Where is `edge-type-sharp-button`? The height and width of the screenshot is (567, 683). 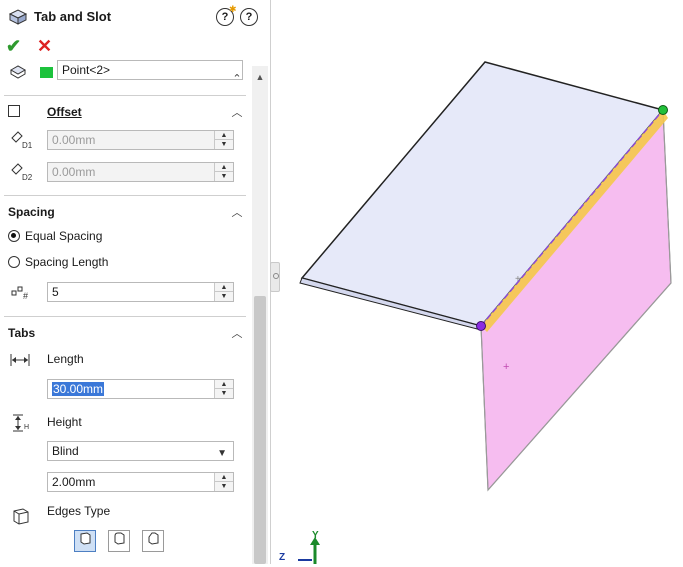 edge-type-sharp-button is located at coordinates (85, 541).